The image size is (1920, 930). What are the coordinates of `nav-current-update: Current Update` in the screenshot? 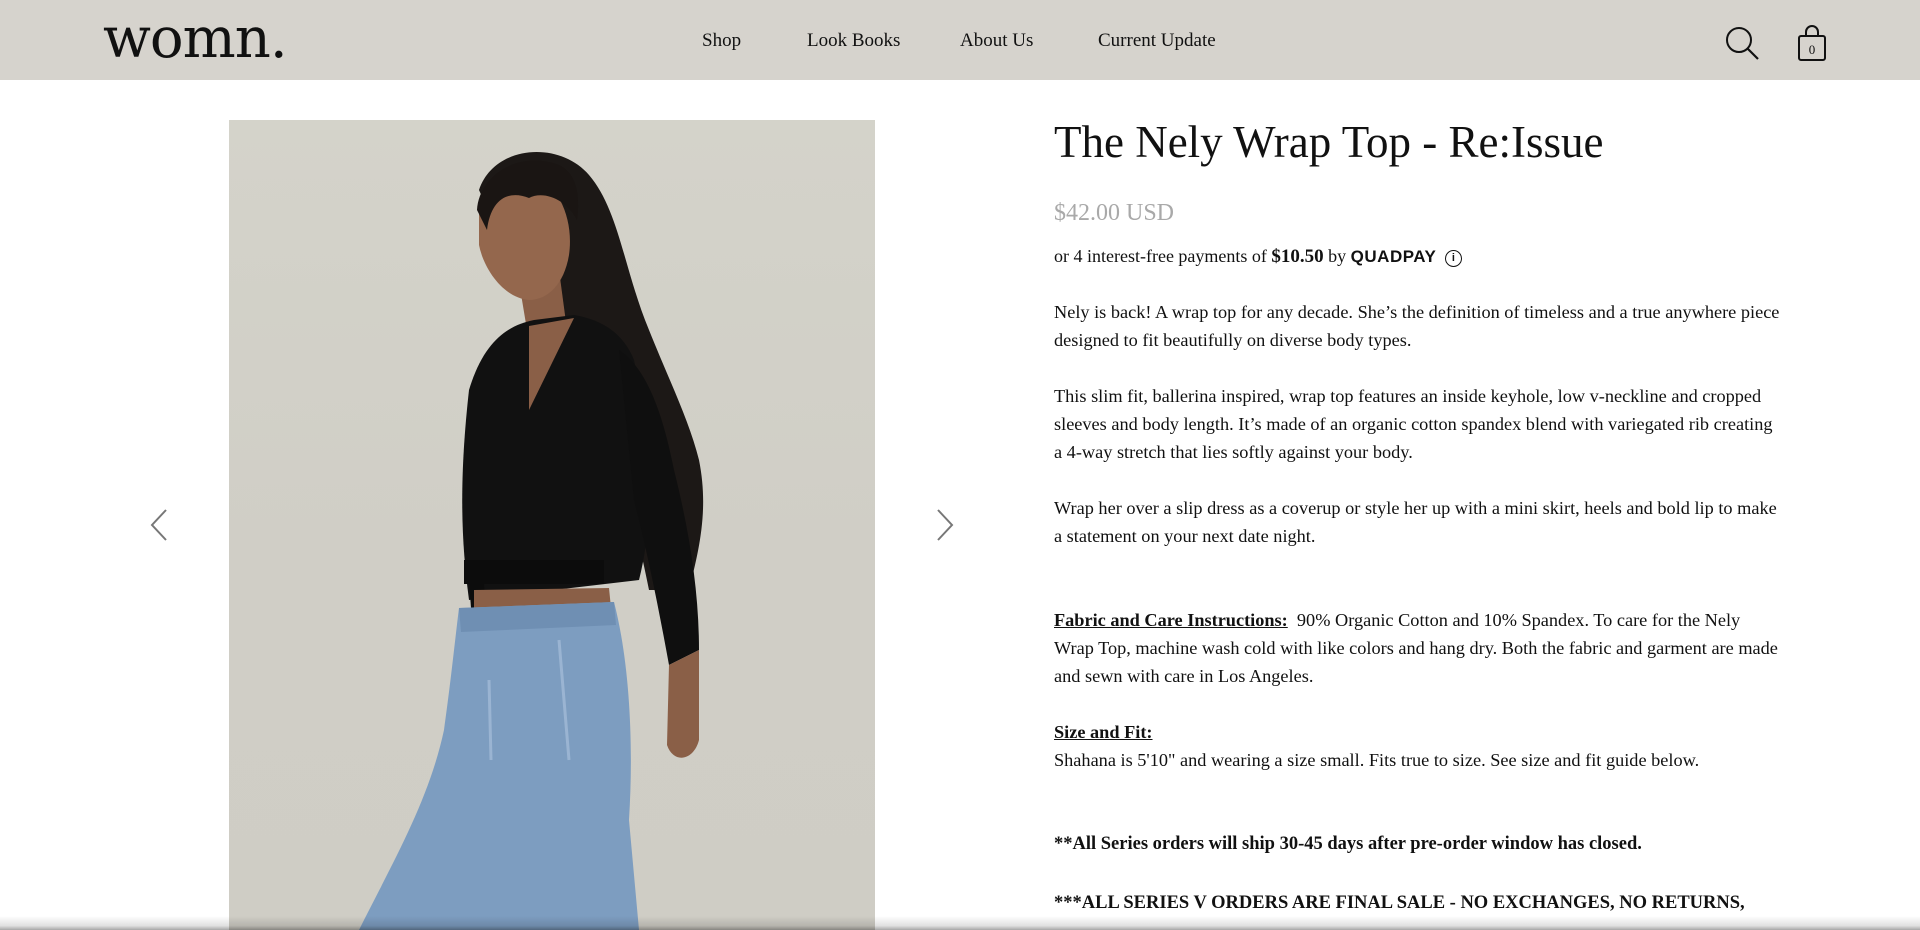 It's located at (1157, 41).